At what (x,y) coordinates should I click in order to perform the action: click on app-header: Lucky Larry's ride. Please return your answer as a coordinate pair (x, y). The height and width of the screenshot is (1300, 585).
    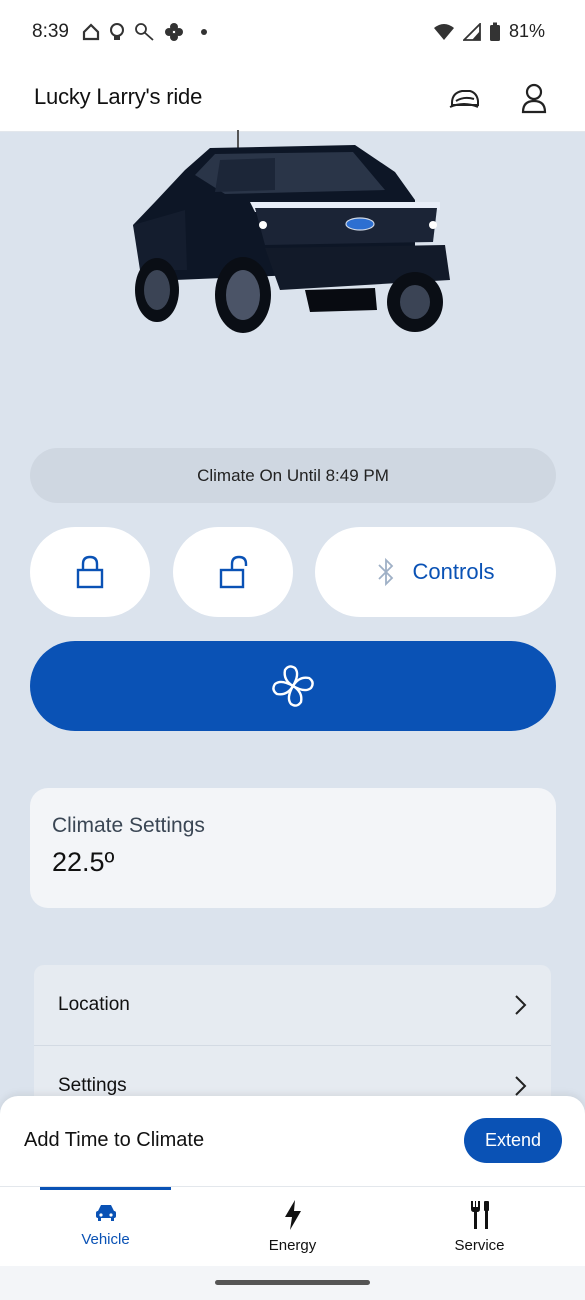
    Looking at the image, I should click on (292, 98).